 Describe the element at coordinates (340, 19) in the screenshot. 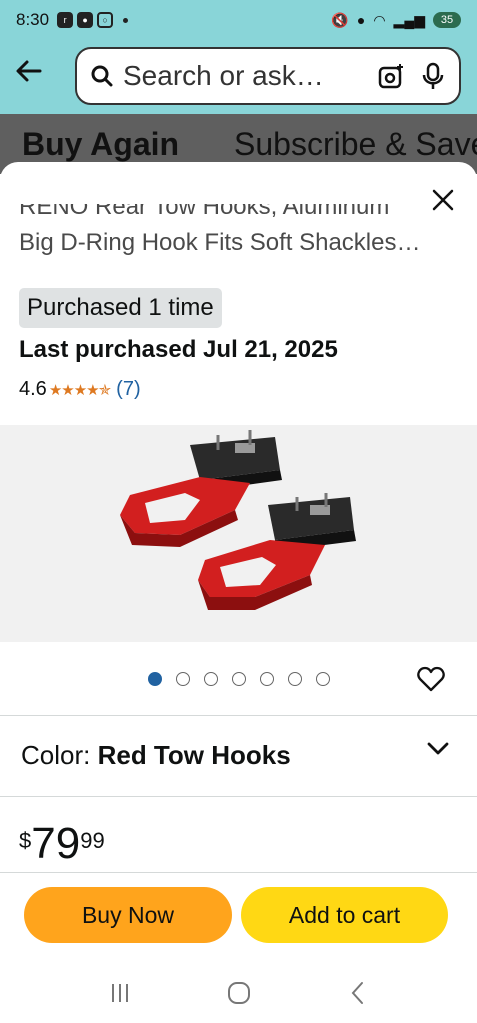

I see `mute-icon: 🔇` at that location.